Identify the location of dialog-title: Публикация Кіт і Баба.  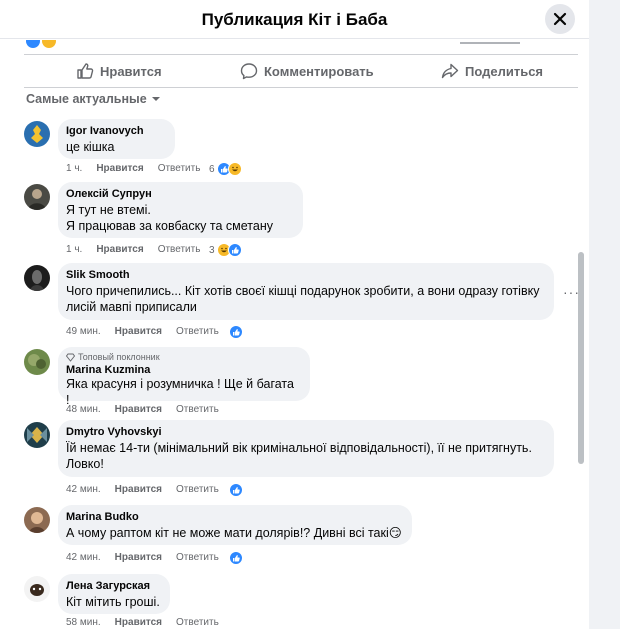
(294, 19).